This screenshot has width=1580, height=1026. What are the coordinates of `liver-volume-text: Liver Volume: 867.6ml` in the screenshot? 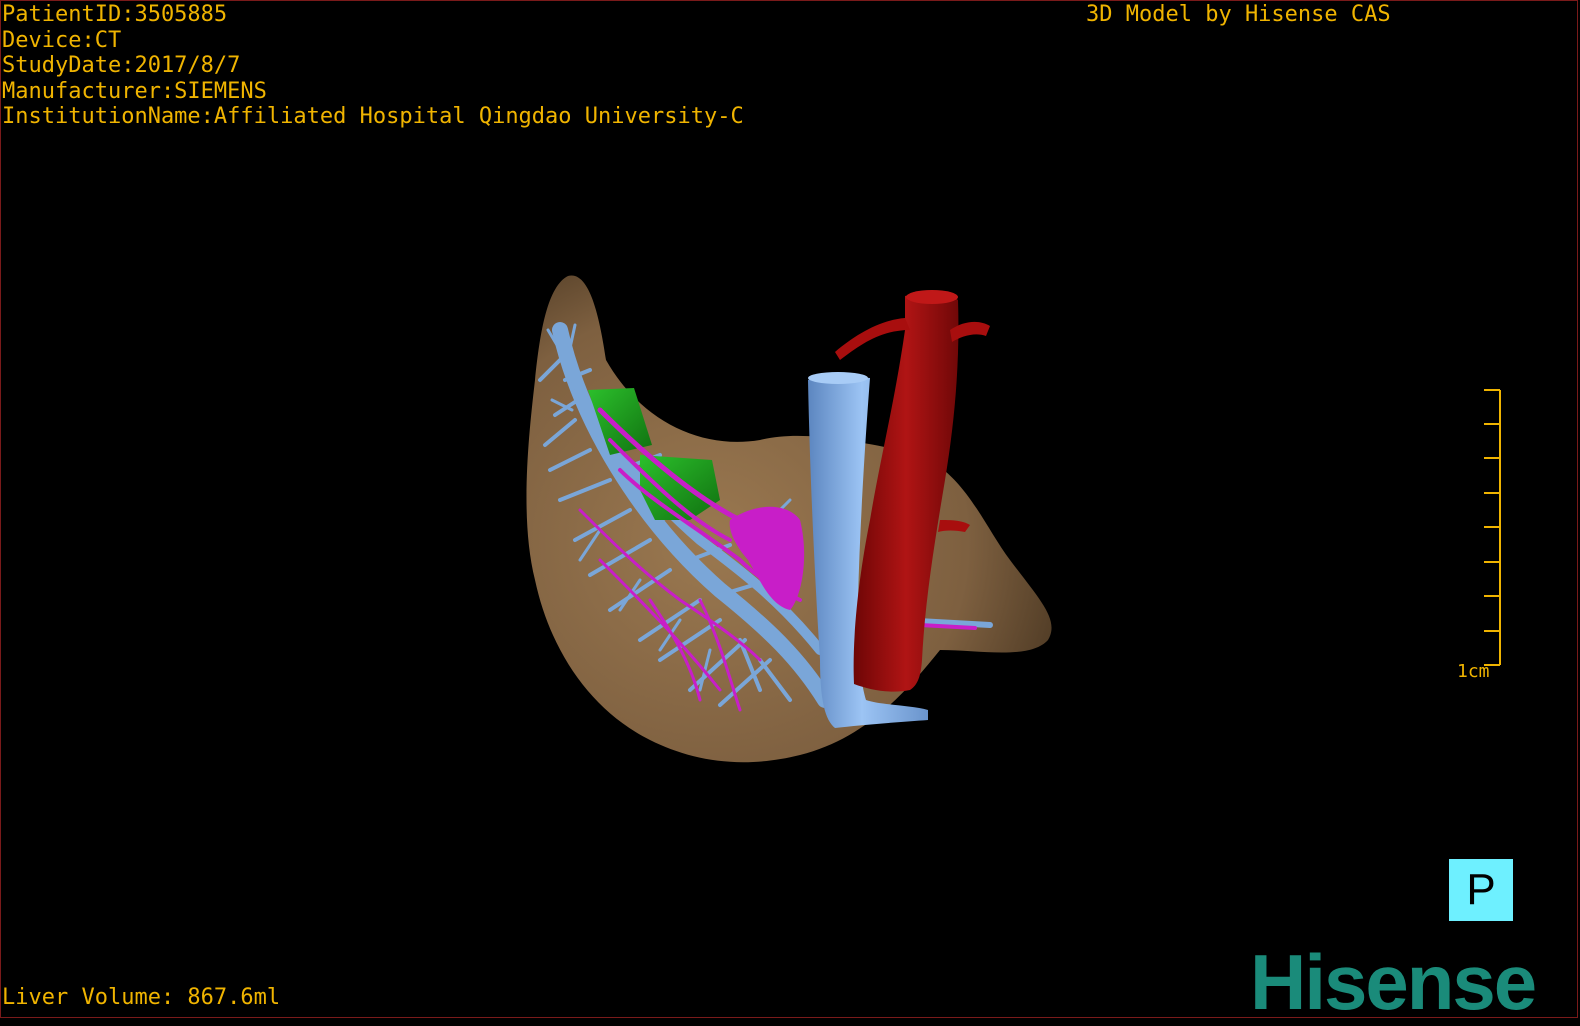 It's located at (141, 997).